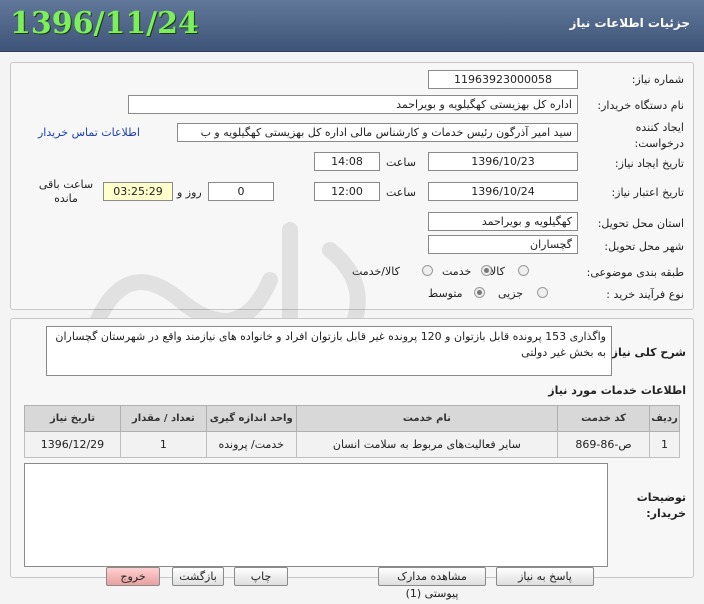 The height and width of the screenshot is (604, 704). I want to click on col-service-code: کد خدمت, so click(604, 418).